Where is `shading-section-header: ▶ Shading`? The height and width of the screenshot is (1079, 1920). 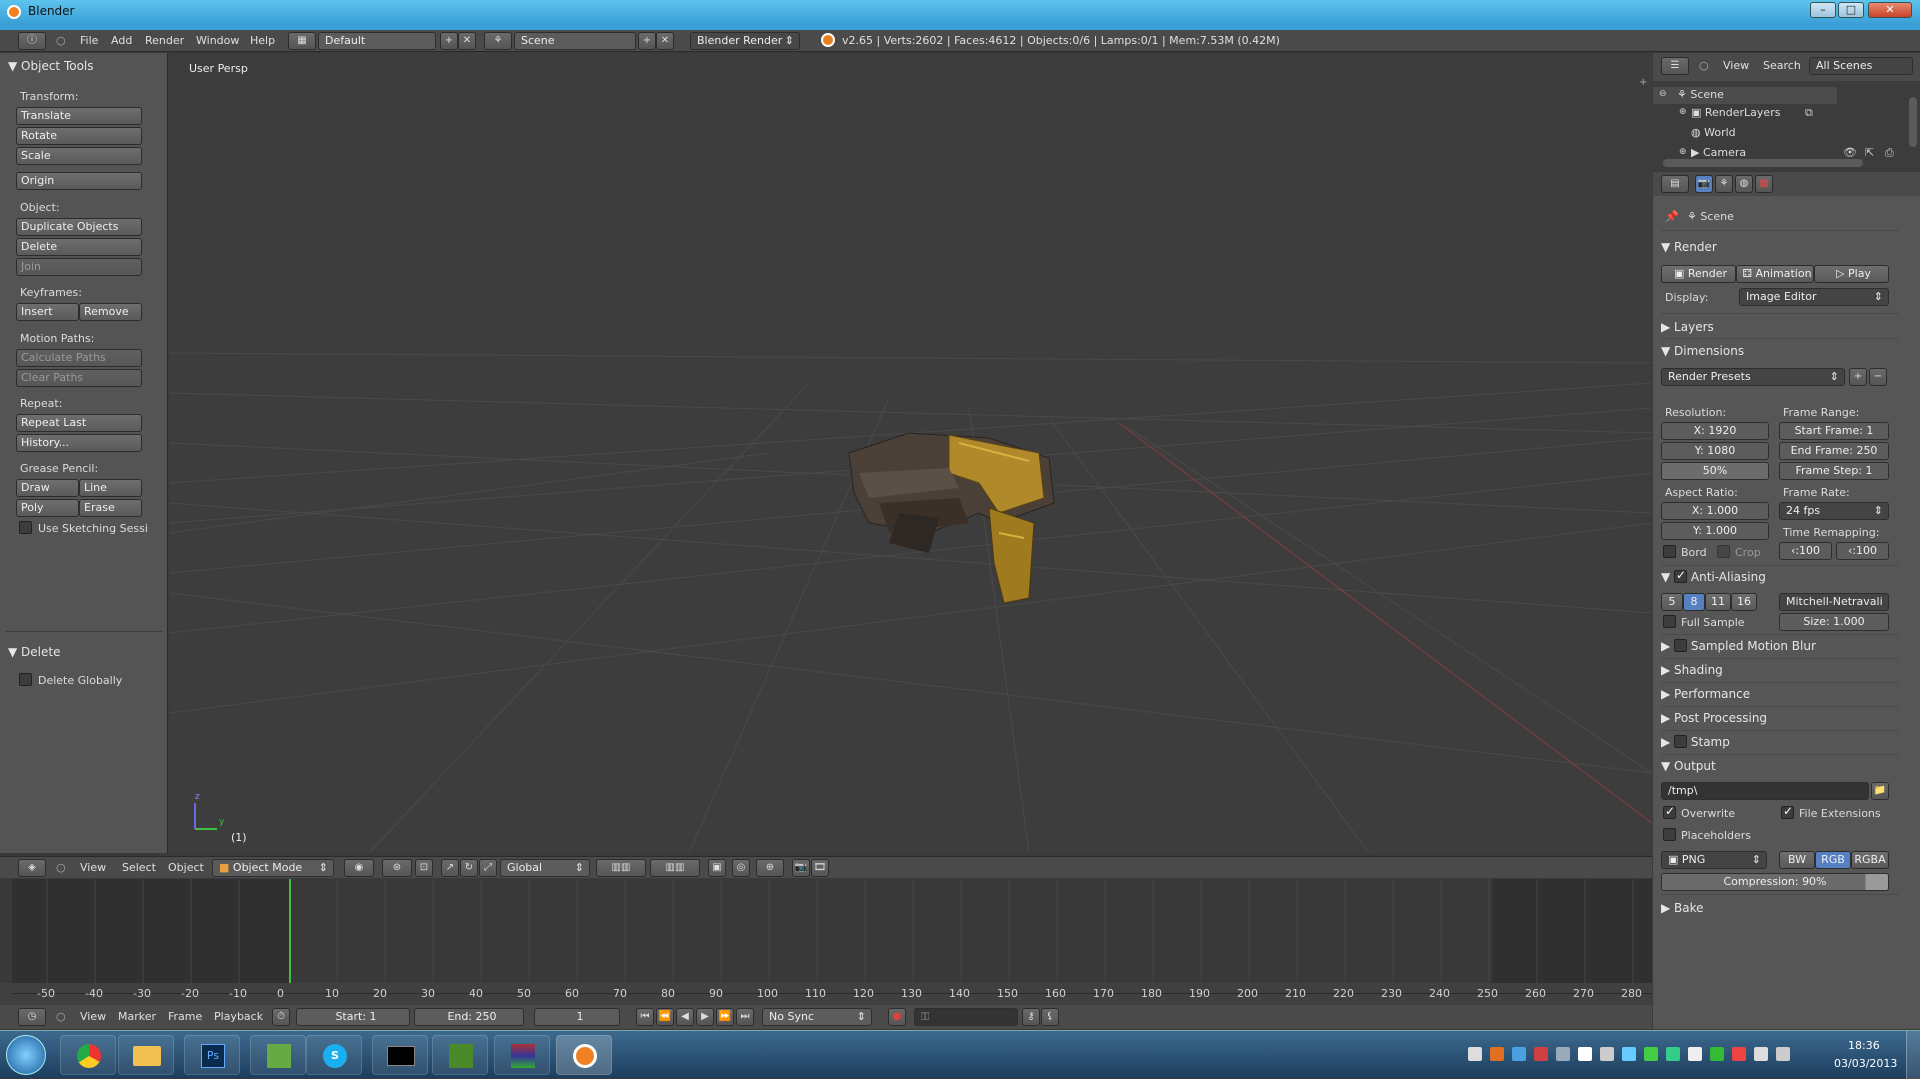 shading-section-header: ▶ Shading is located at coordinates (1781, 670).